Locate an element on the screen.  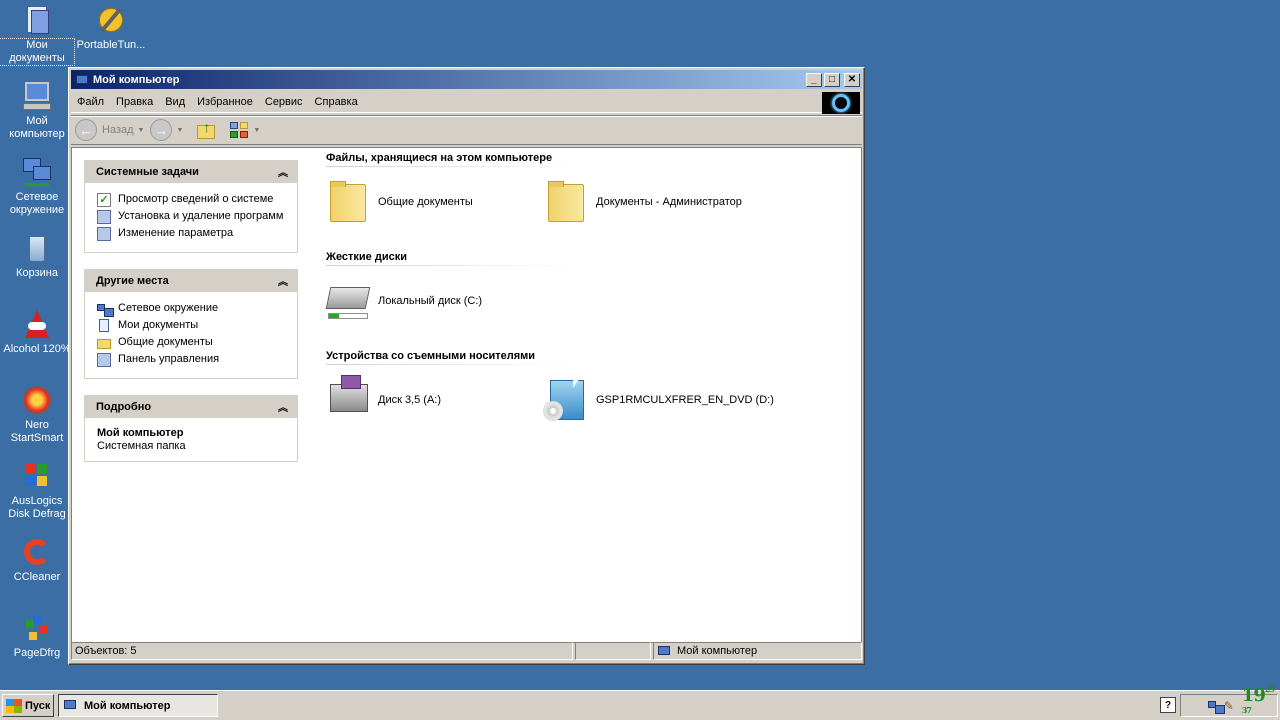
task-view-system-info: ✓ Просмотр сведений о системе is located at coordinates (193, 200).